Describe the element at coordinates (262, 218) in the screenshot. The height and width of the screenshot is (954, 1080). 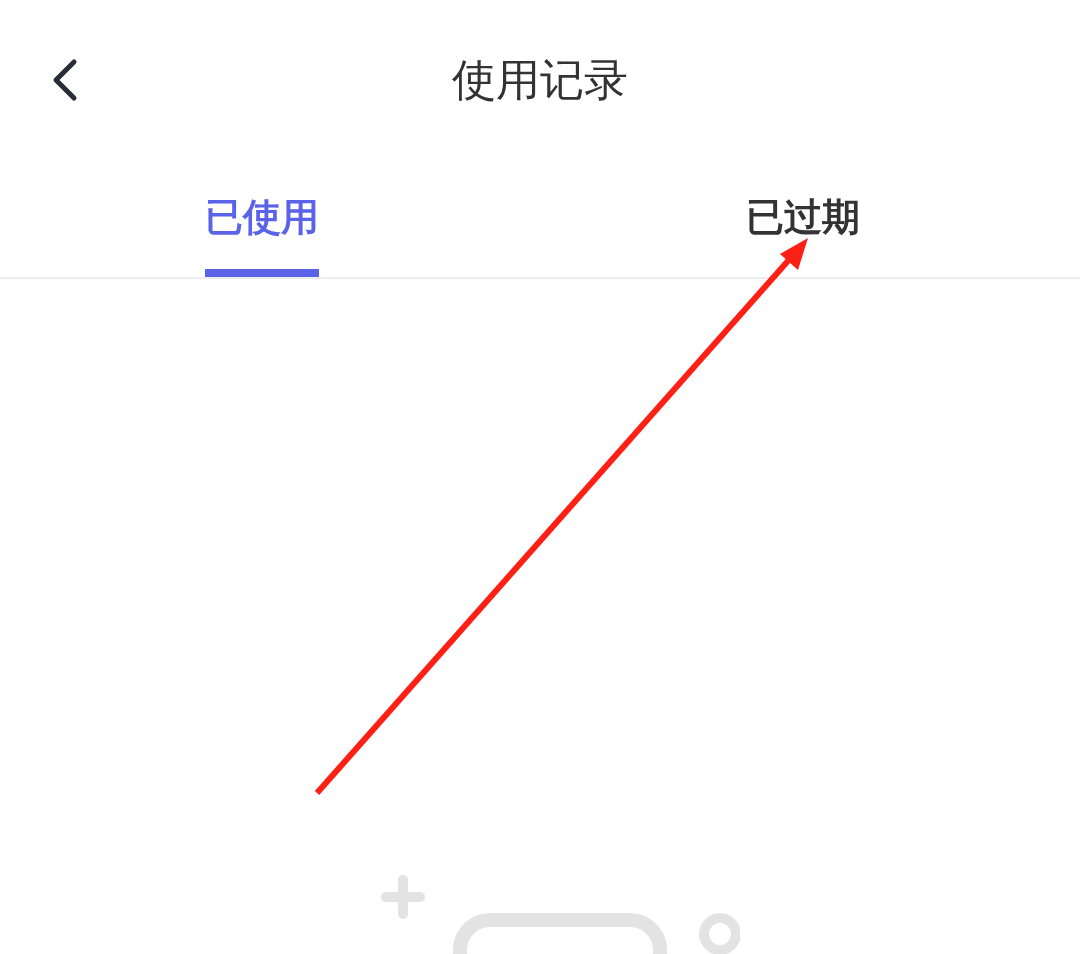
I see `tab: 已使用` at that location.